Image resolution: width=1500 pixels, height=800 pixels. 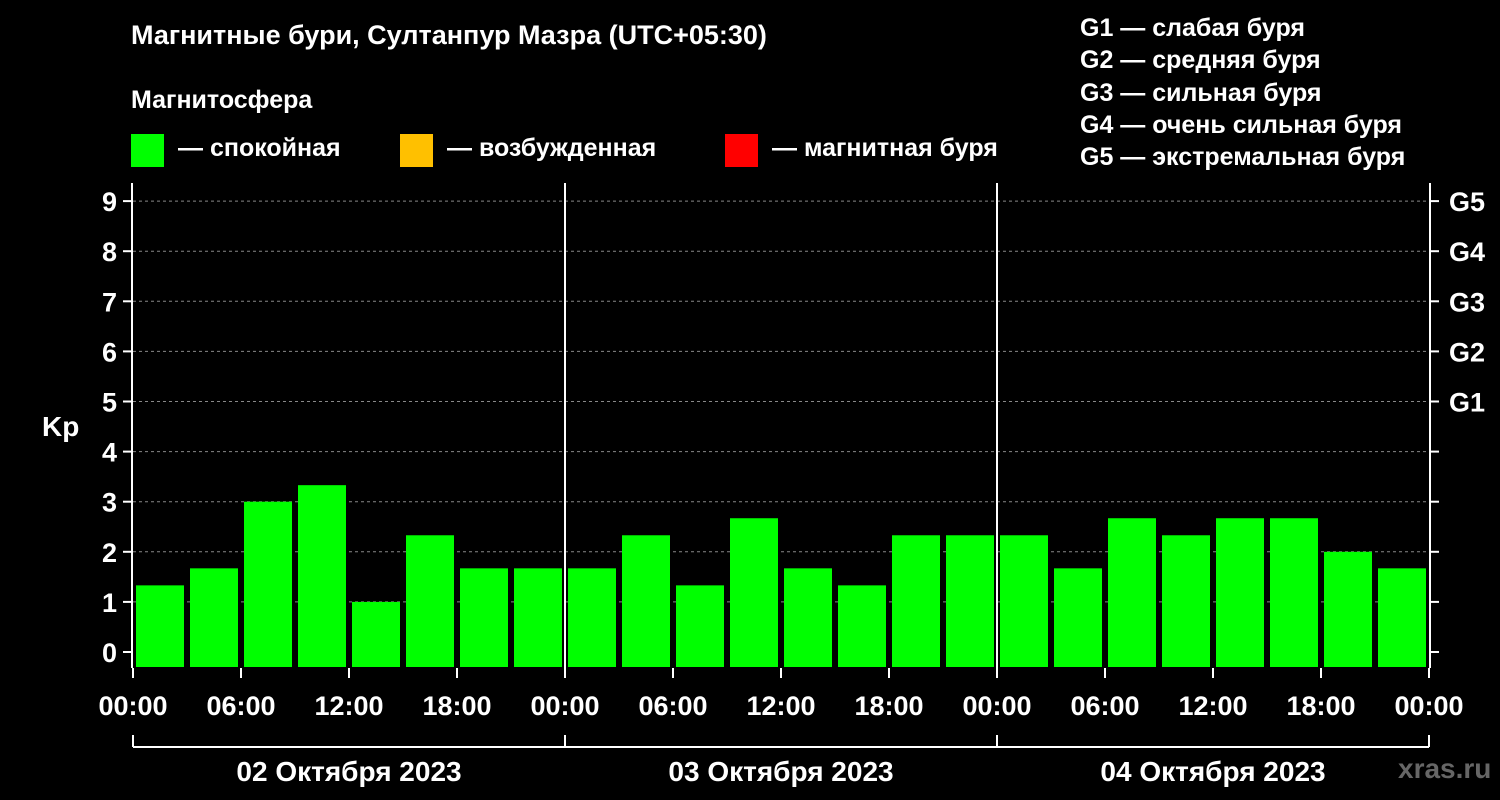 I want to click on y-tick-label: 0, so click(x=109, y=653).